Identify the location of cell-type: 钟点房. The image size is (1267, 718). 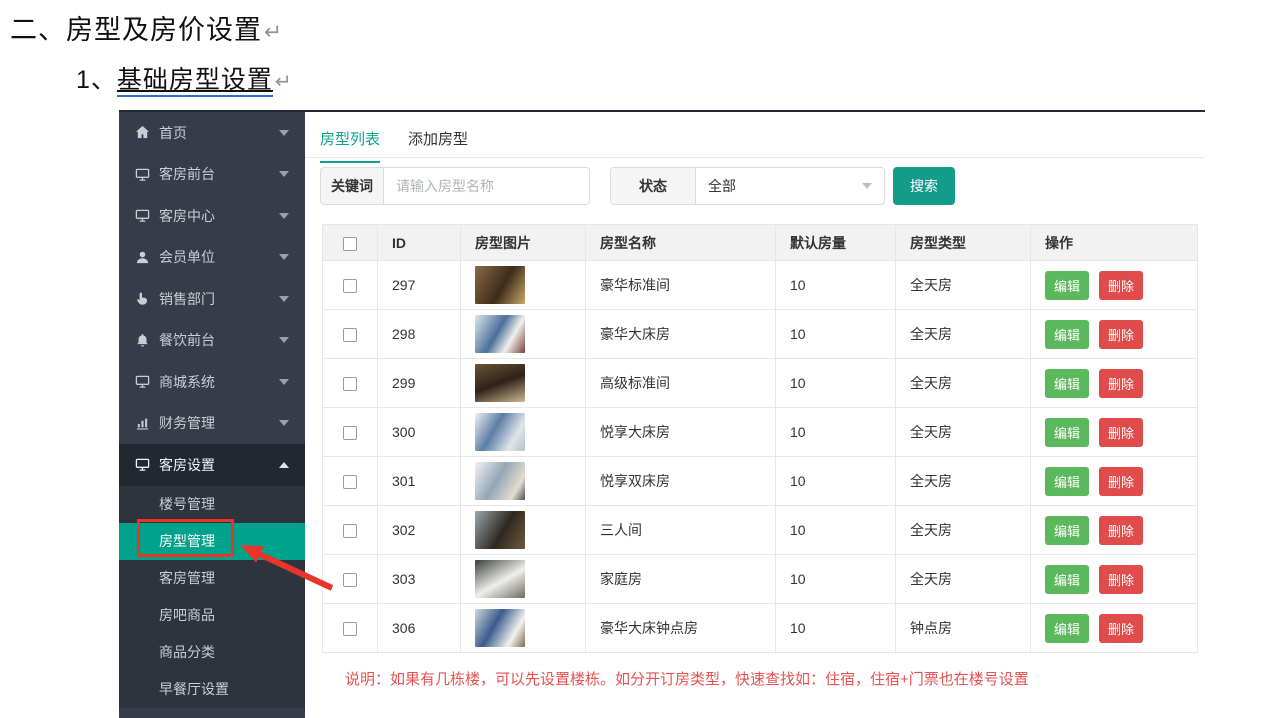
(963, 628).